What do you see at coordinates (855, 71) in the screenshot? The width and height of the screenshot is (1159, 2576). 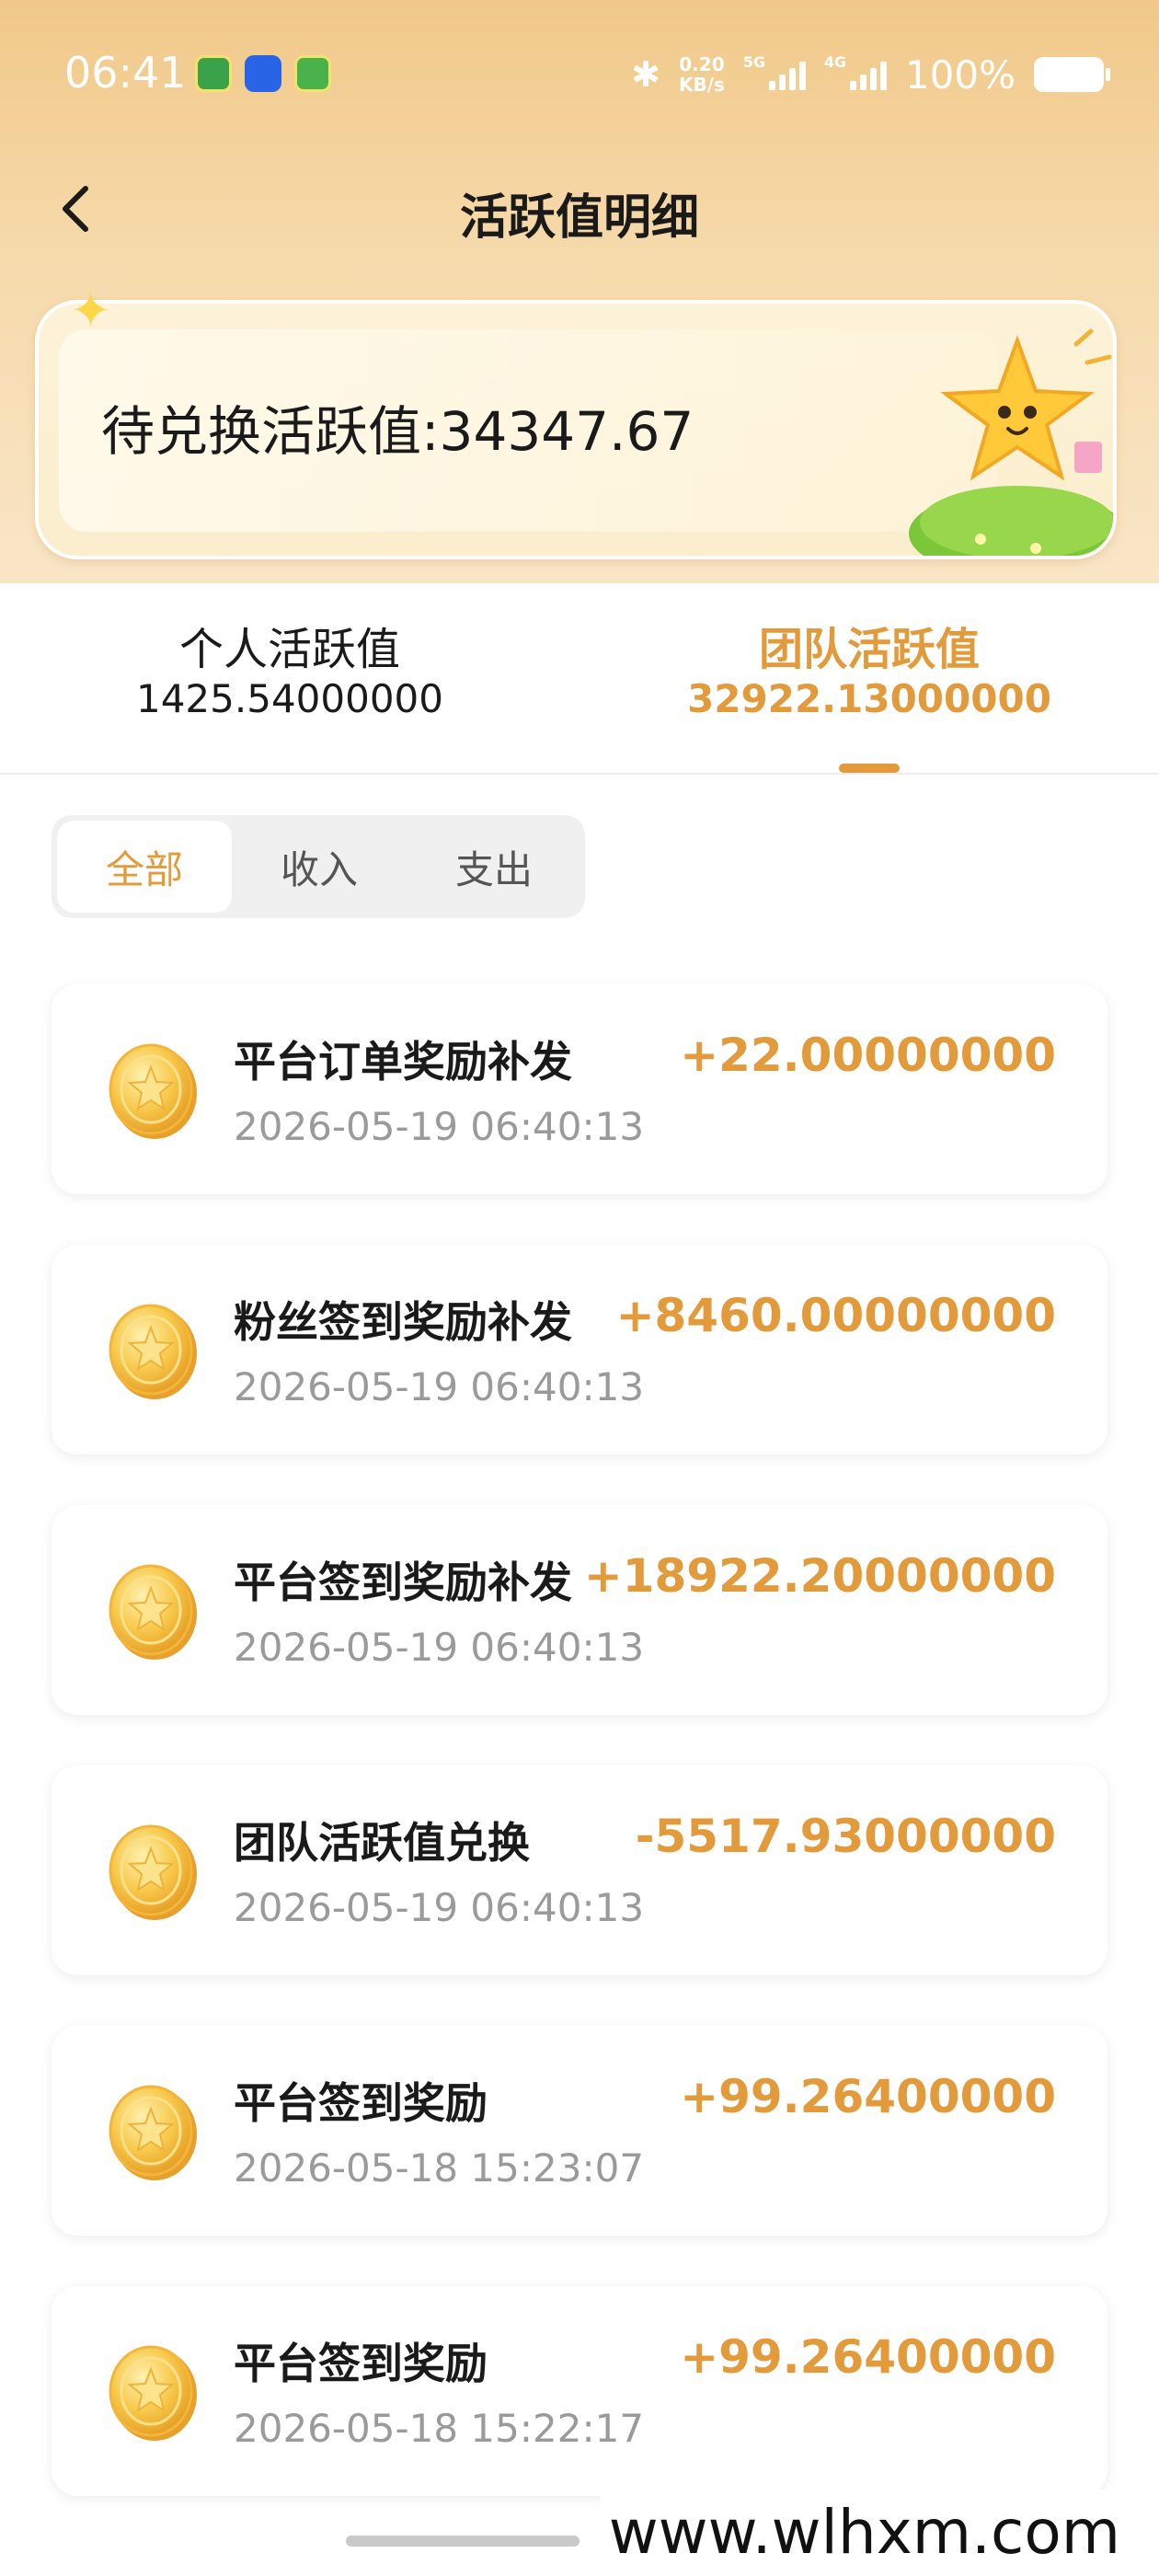 I see `signal-icon: 4G` at bounding box center [855, 71].